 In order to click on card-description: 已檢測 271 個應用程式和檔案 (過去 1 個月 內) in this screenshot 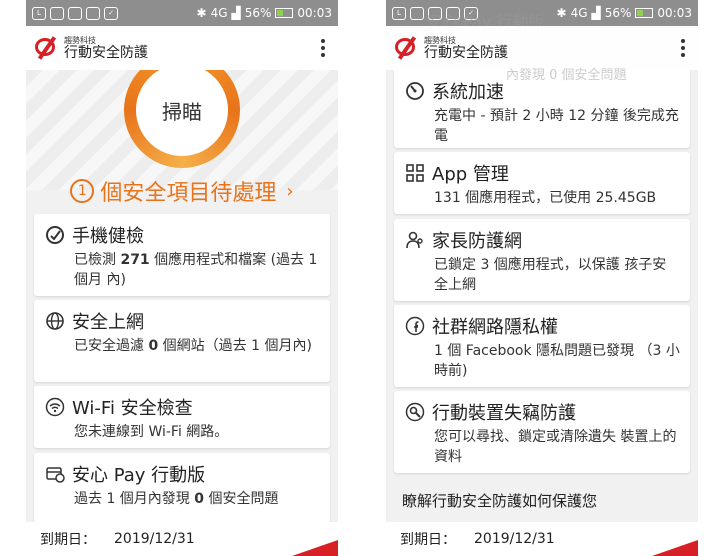, I will do `click(196, 270)`.